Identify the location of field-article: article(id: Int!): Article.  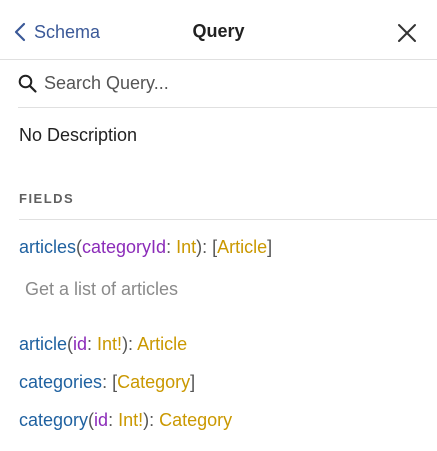
(103, 344).